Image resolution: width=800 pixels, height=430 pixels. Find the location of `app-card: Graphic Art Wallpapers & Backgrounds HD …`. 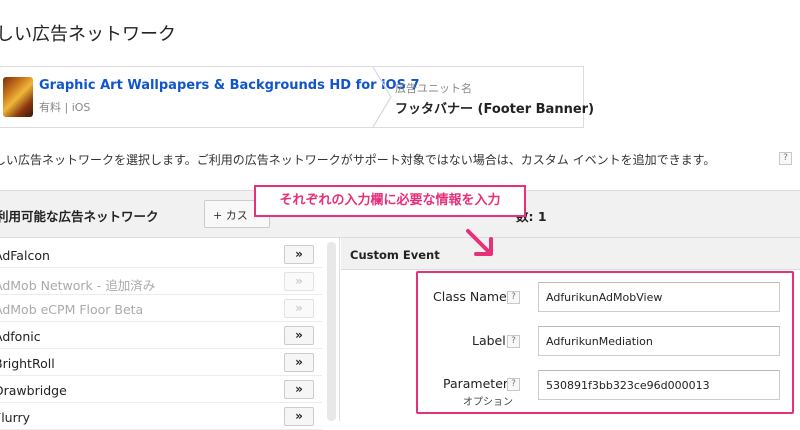

app-card: Graphic Art Wallpapers & Backgrounds HD … is located at coordinates (297, 97).